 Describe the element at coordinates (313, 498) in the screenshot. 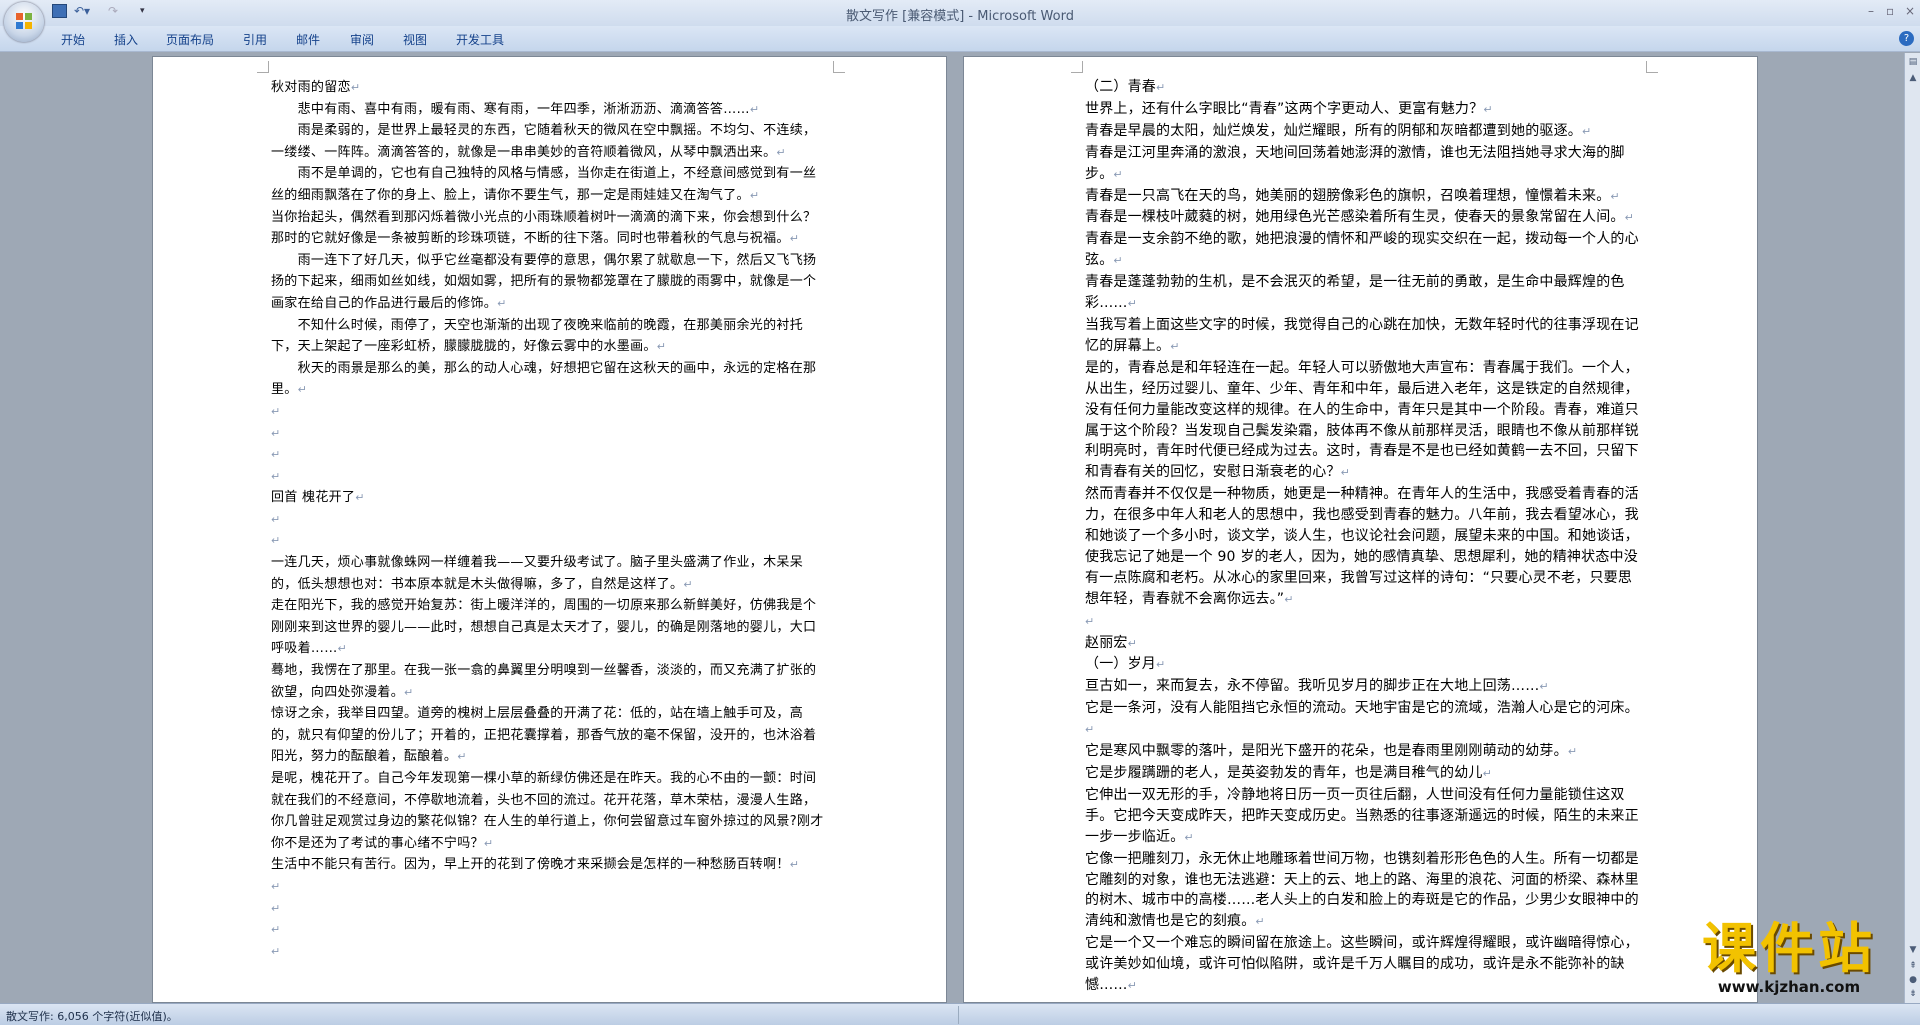

I see `paragraph-text: 回首 槐花开了` at that location.